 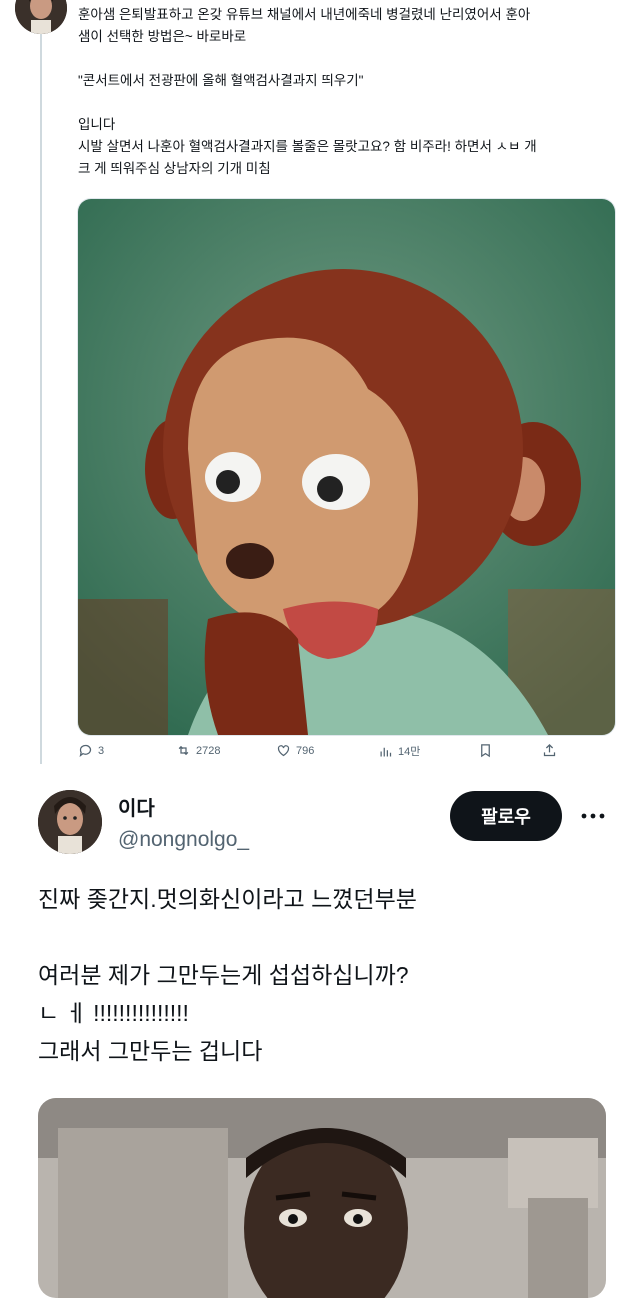 What do you see at coordinates (101, 750) in the screenshot?
I see `reply-count: 3` at bounding box center [101, 750].